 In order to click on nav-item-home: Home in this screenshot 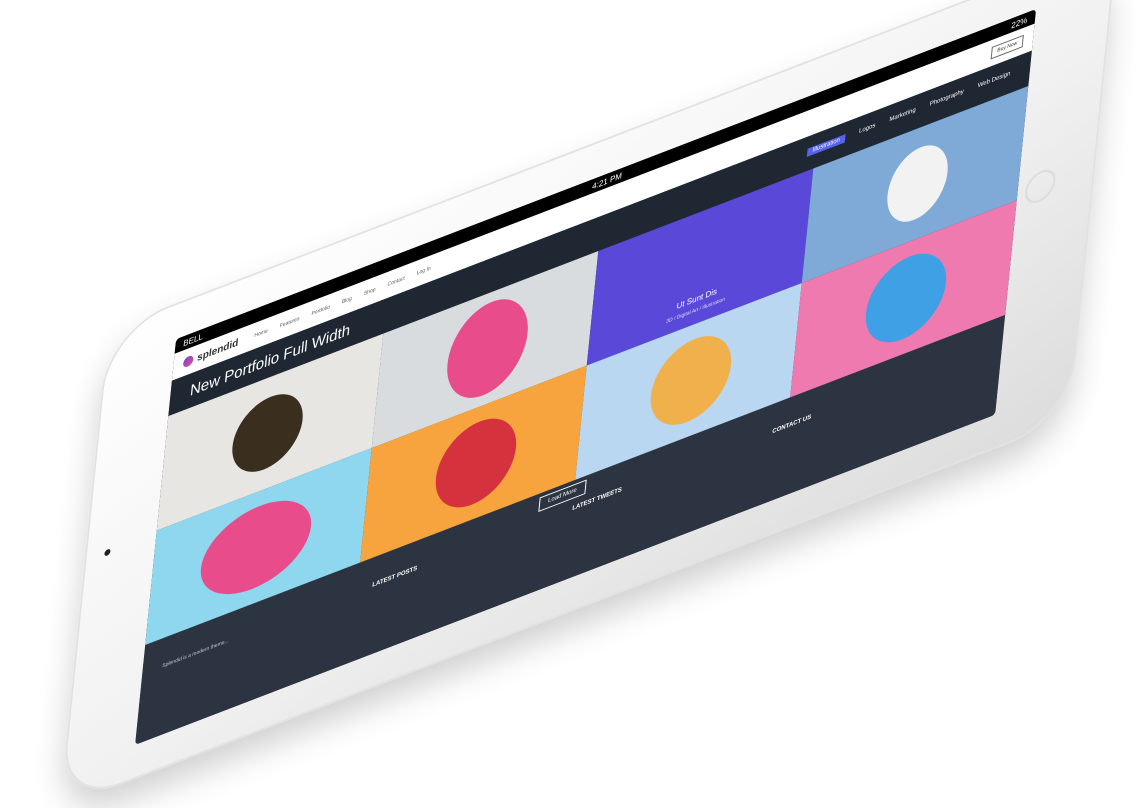, I will do `click(261, 333)`.